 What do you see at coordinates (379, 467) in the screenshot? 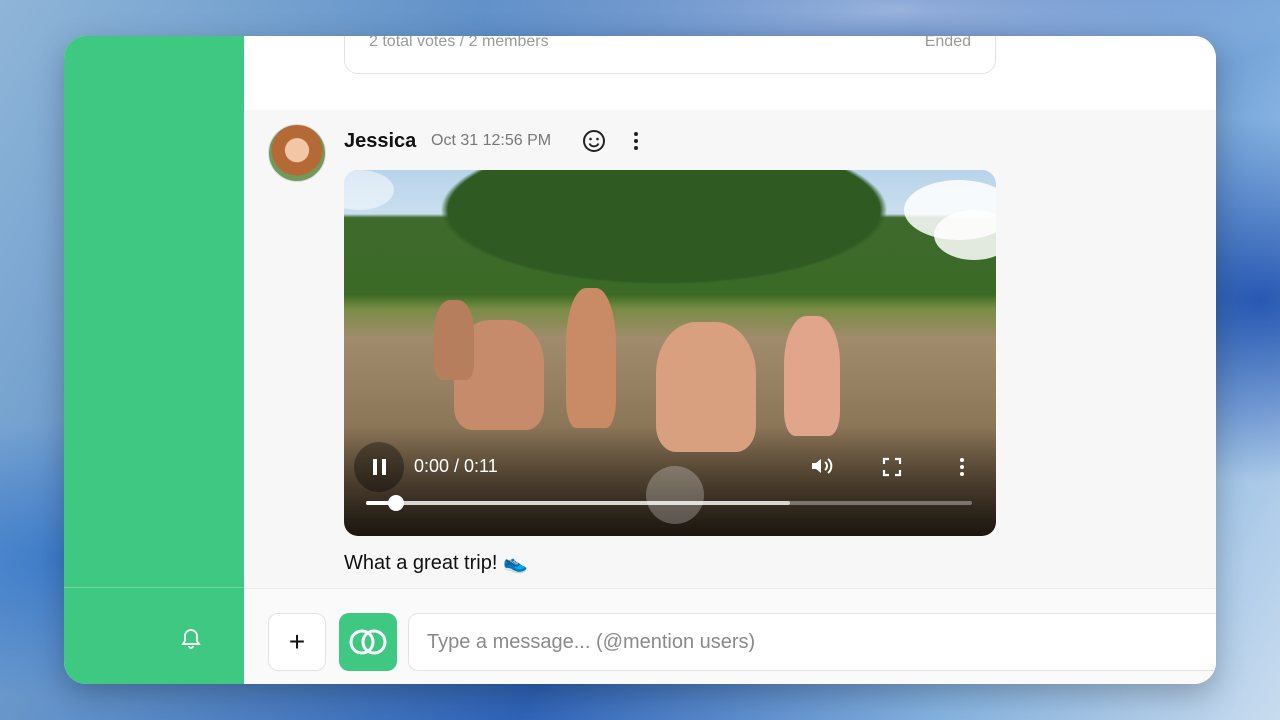
I see `pause-icon` at bounding box center [379, 467].